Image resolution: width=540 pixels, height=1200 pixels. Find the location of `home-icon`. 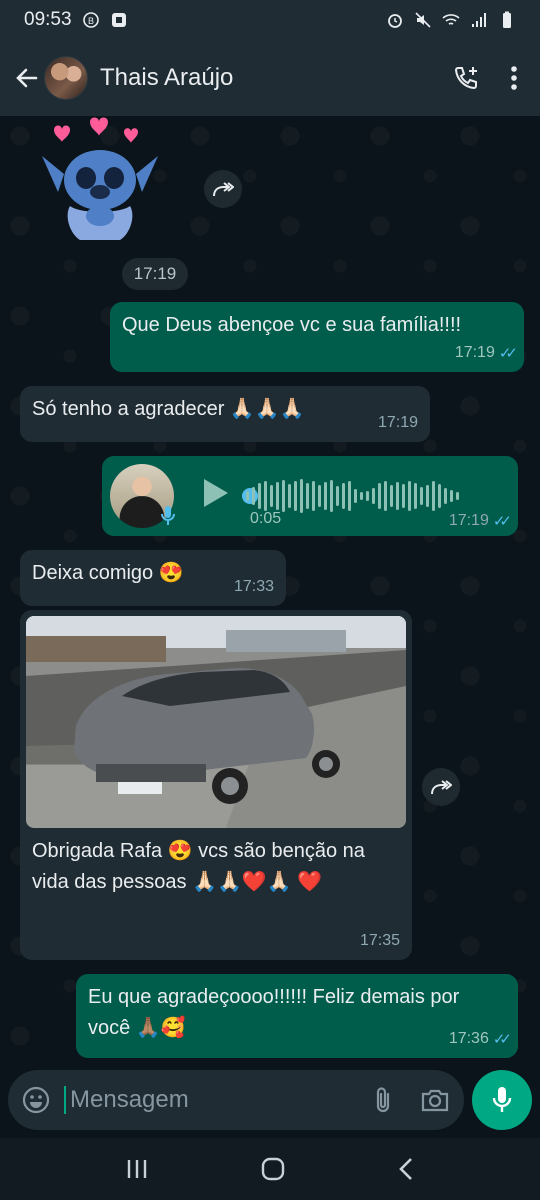

home-icon is located at coordinates (273, 1169).